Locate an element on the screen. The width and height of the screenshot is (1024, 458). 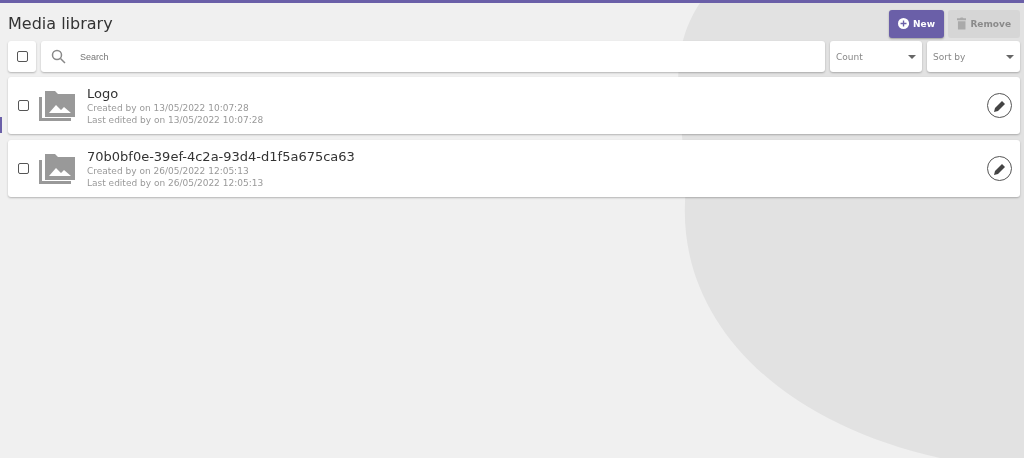
created-info: Created by on 13/05/2022 10:07:28 is located at coordinates (168, 108).